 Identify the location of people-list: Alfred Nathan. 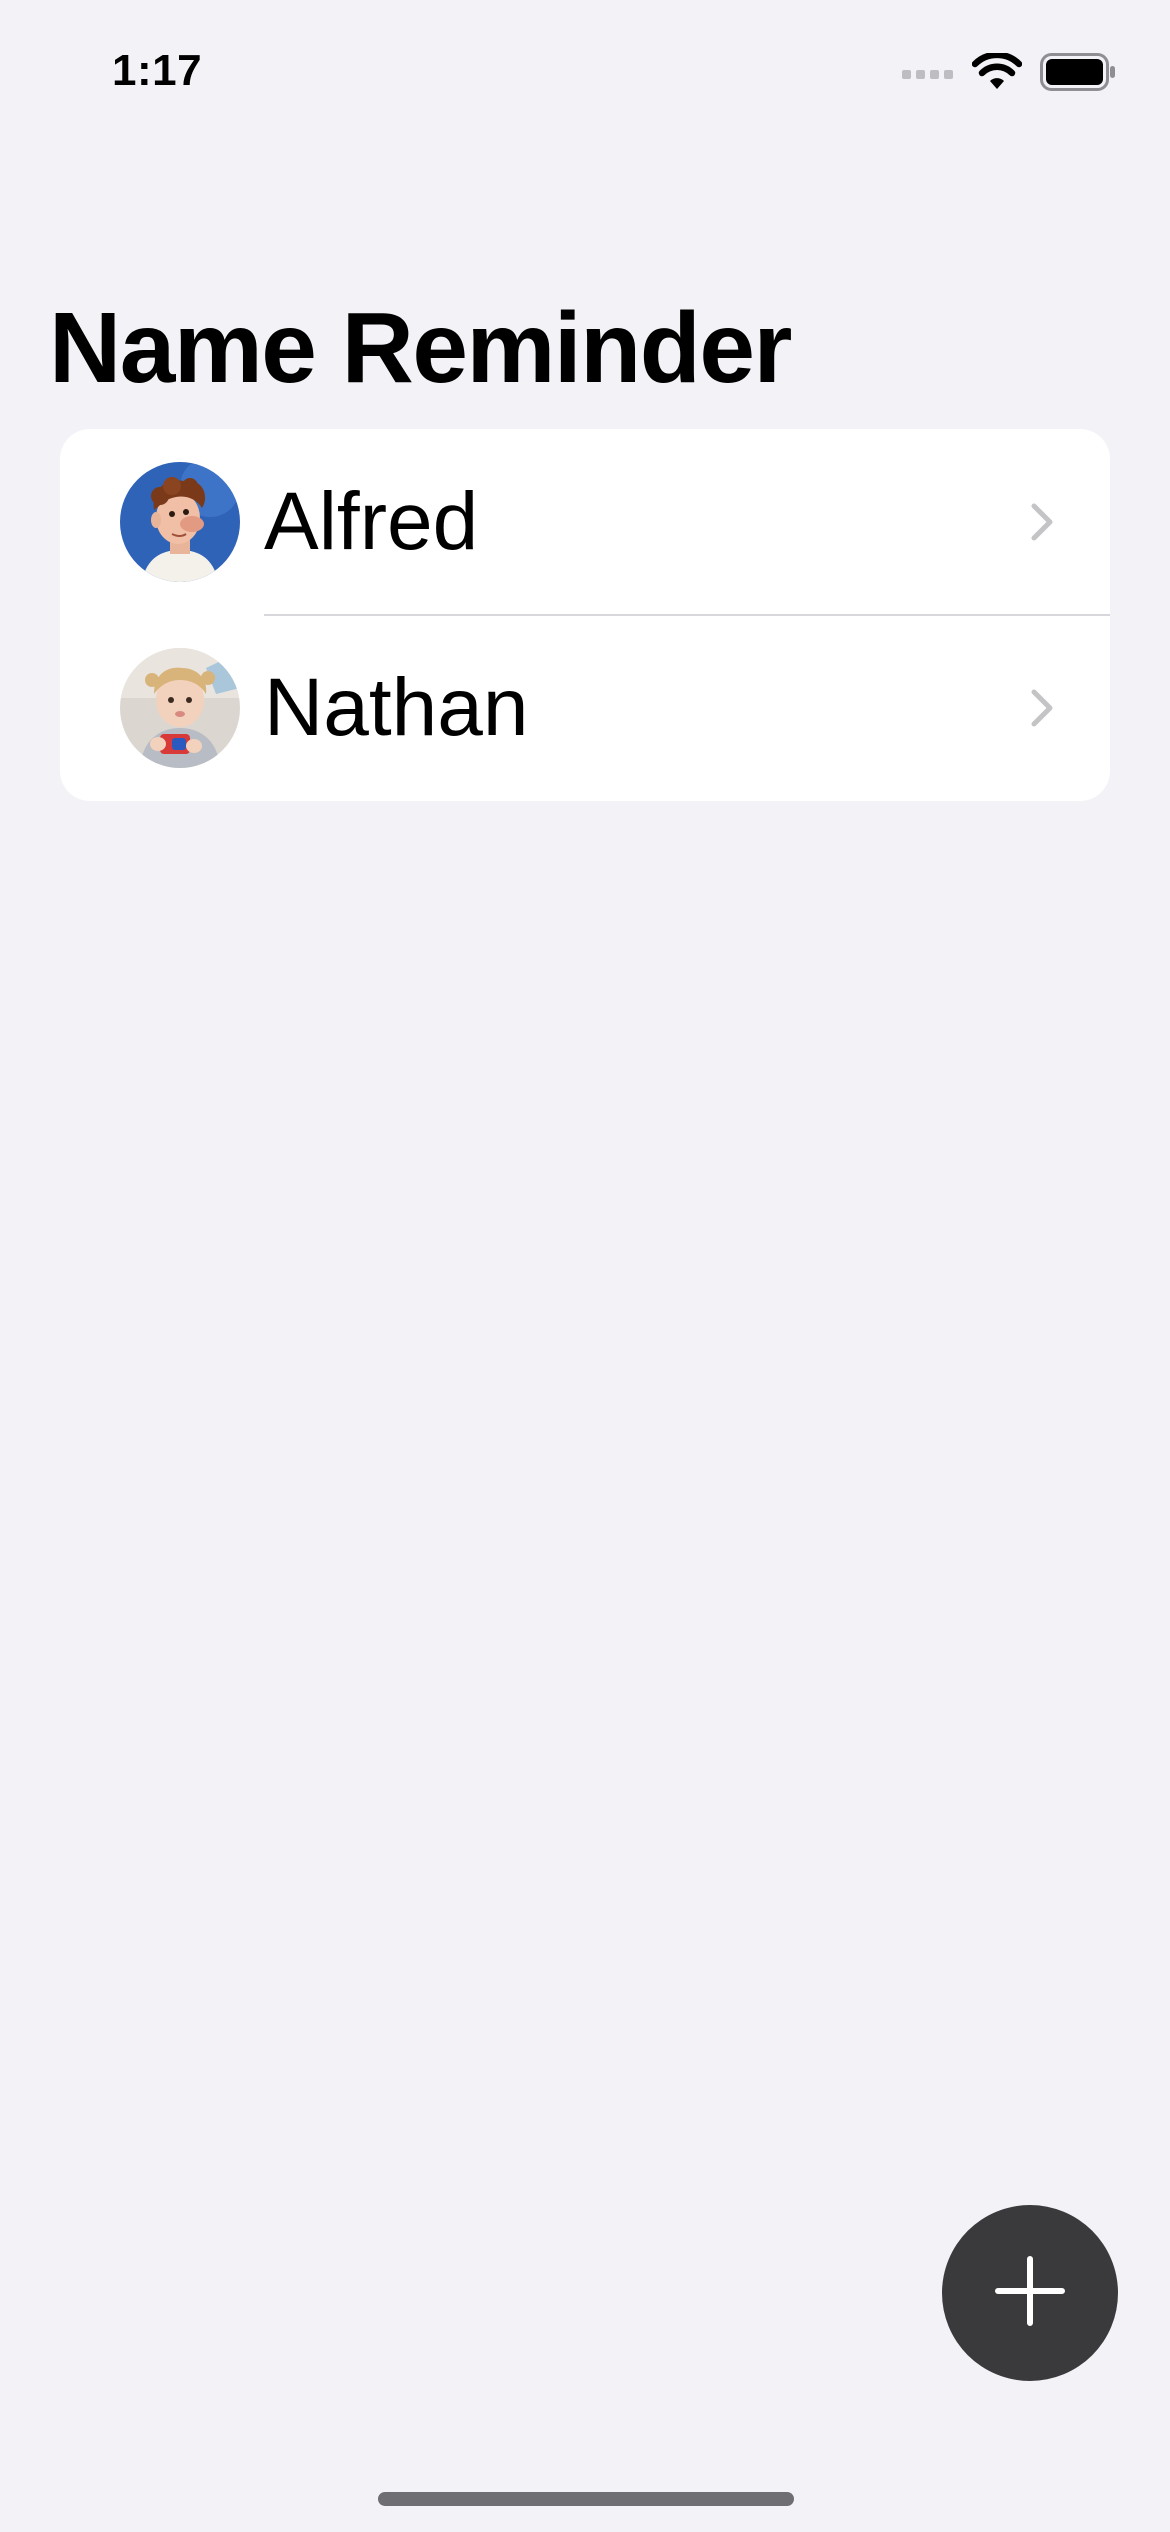
(585, 615).